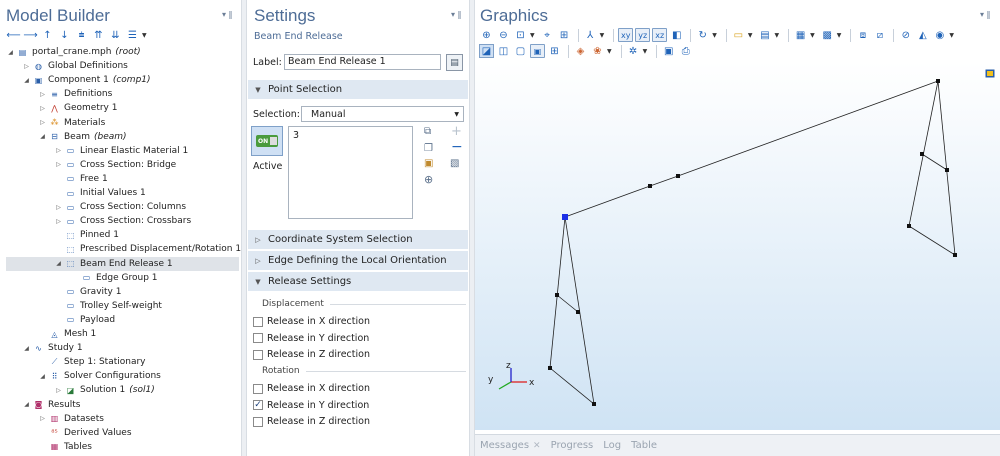 The image size is (1000, 456). Describe the element at coordinates (428, 179) in the screenshot. I see `zoom-to-selection-icon: ⊕` at that location.